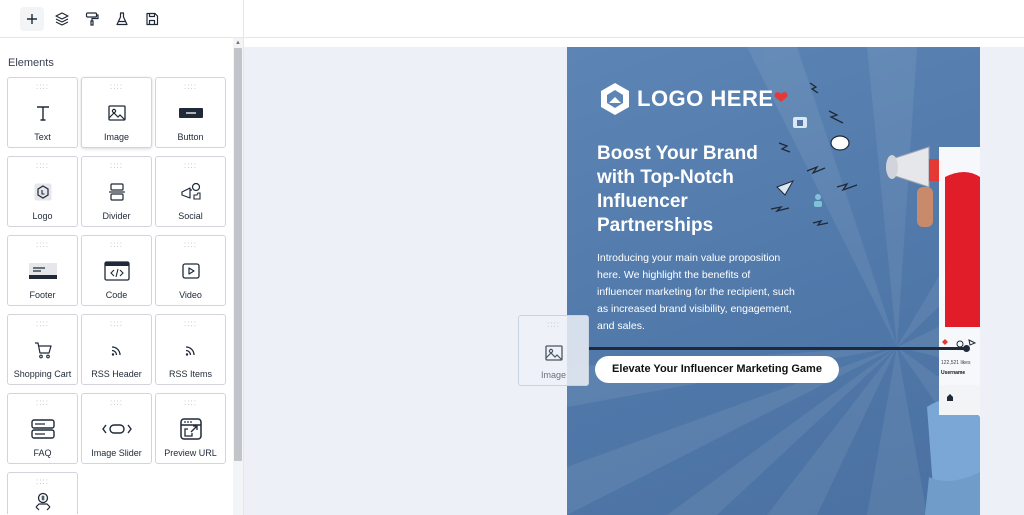  I want to click on faq-icon, so click(42, 429).